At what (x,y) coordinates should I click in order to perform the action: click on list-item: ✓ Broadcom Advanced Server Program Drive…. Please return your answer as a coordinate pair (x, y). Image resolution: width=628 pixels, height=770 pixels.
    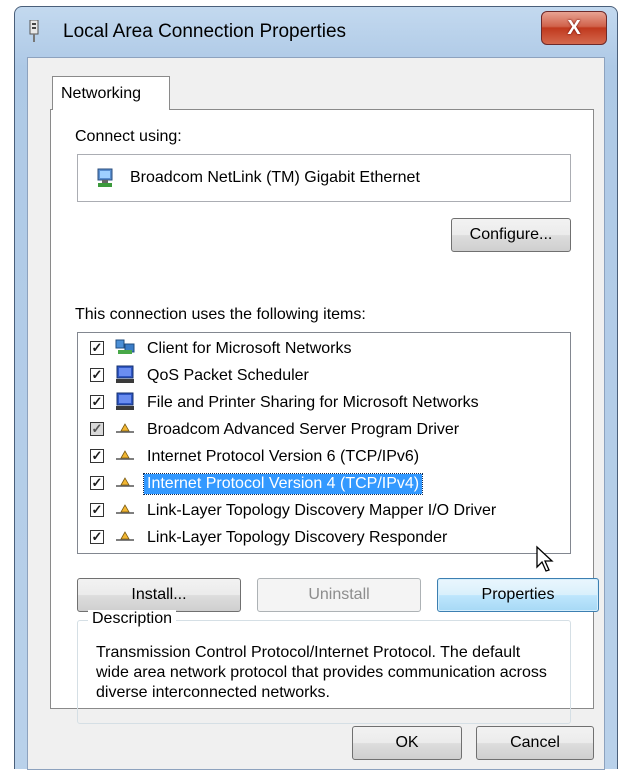
    Looking at the image, I should click on (323, 429).